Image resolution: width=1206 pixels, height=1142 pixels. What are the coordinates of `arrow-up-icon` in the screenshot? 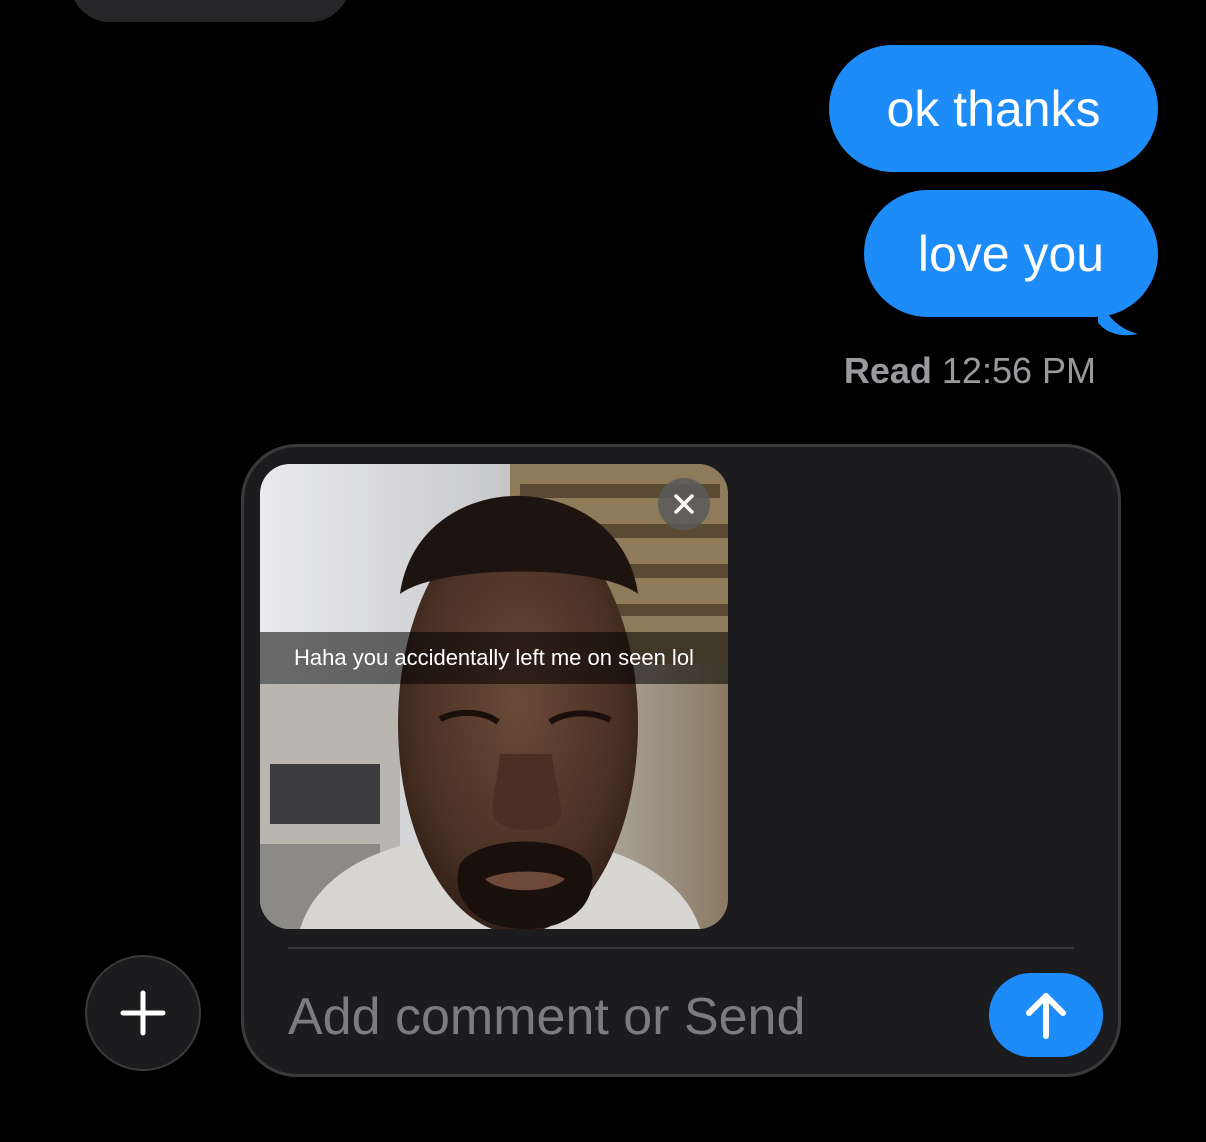 It's located at (1046, 1016).